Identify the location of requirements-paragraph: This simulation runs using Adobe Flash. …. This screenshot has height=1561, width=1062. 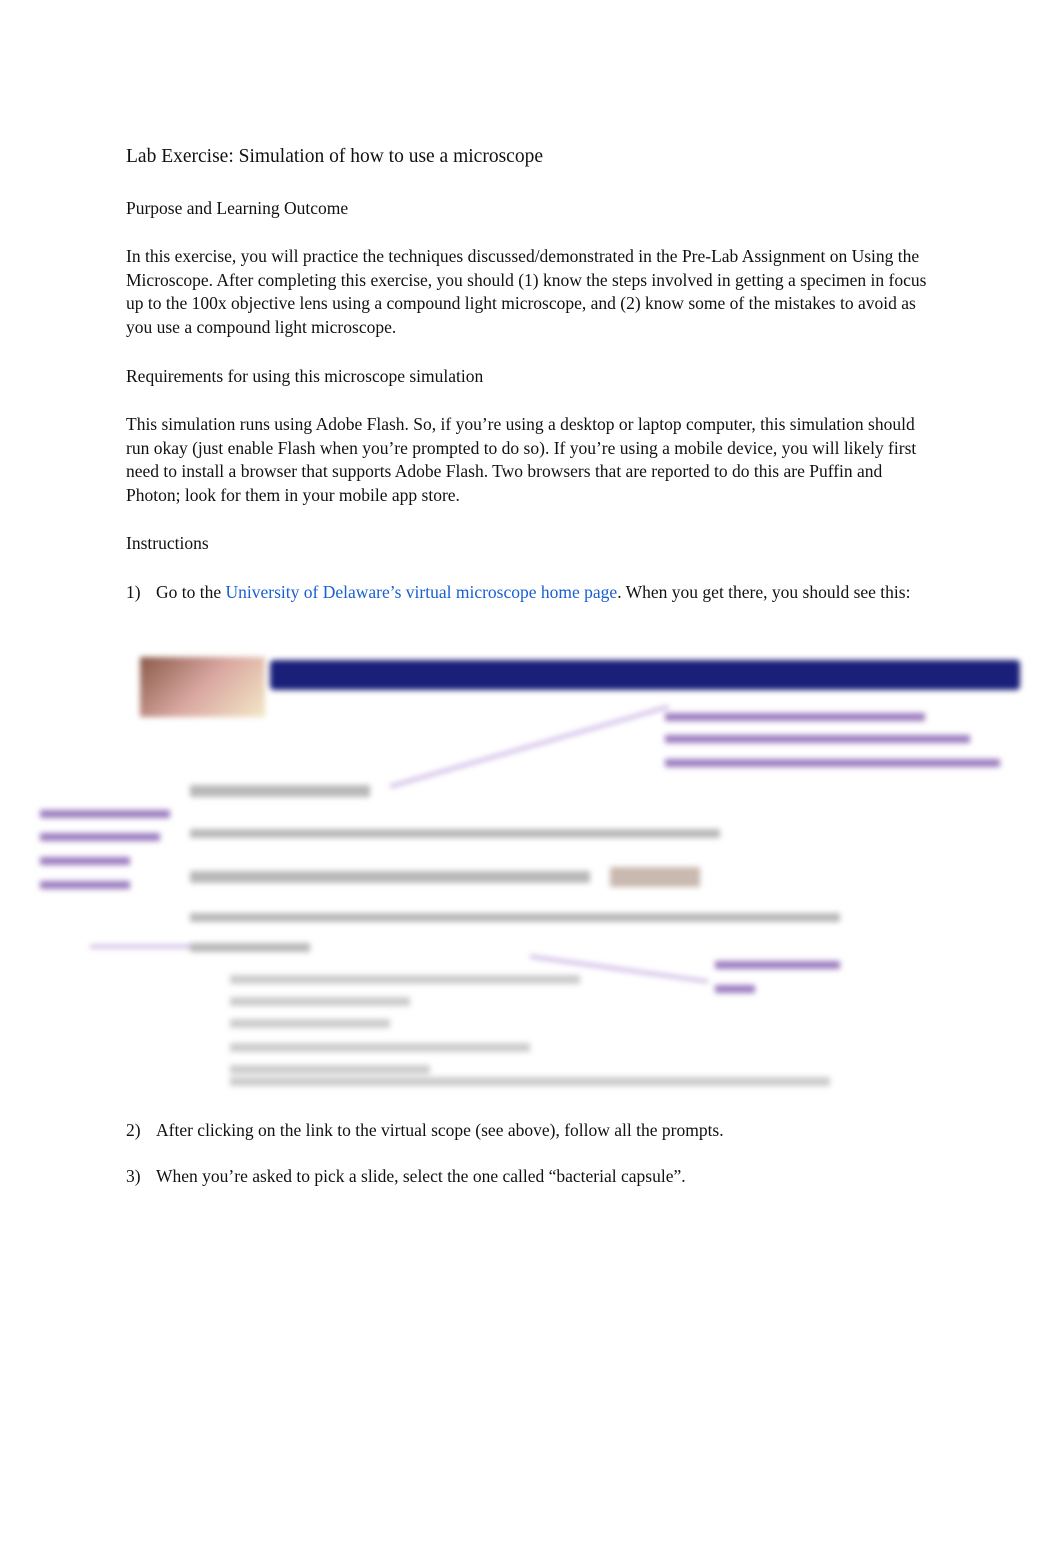
(521, 459).